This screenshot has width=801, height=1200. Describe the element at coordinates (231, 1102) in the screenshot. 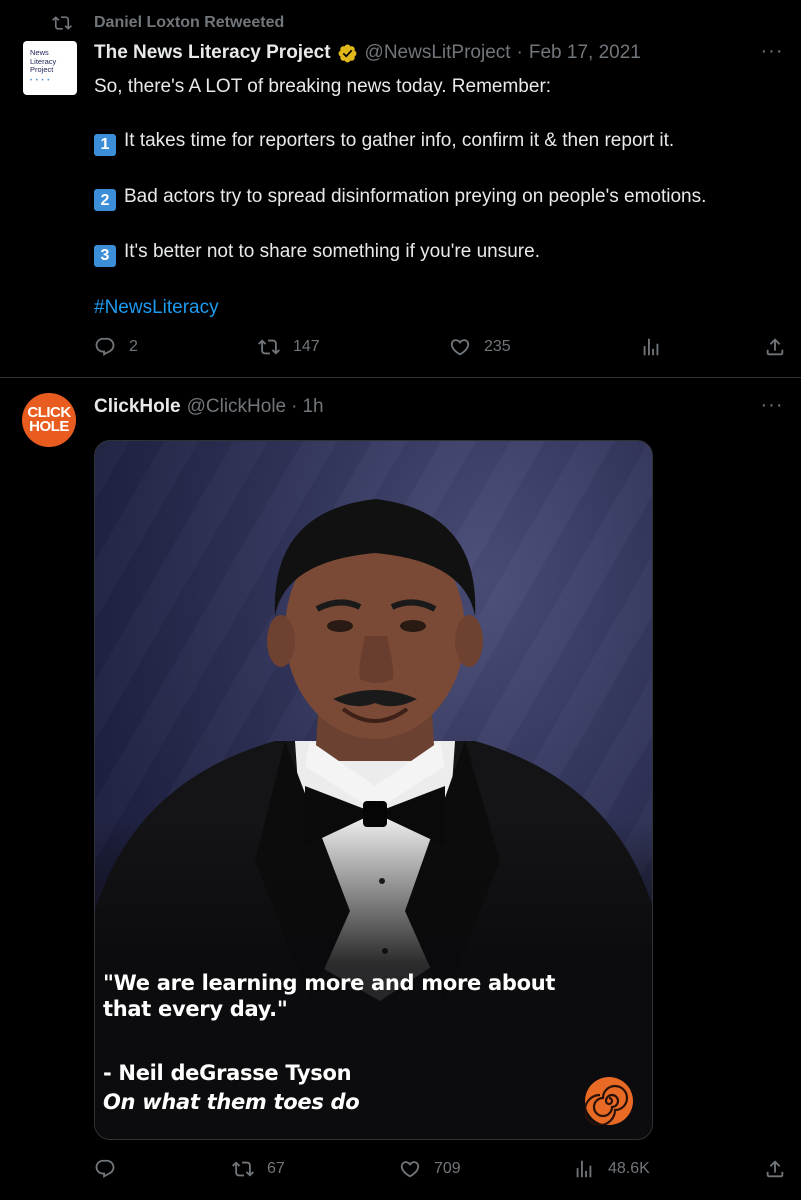

I see `attribution-subtitle: On what them toes do` at that location.